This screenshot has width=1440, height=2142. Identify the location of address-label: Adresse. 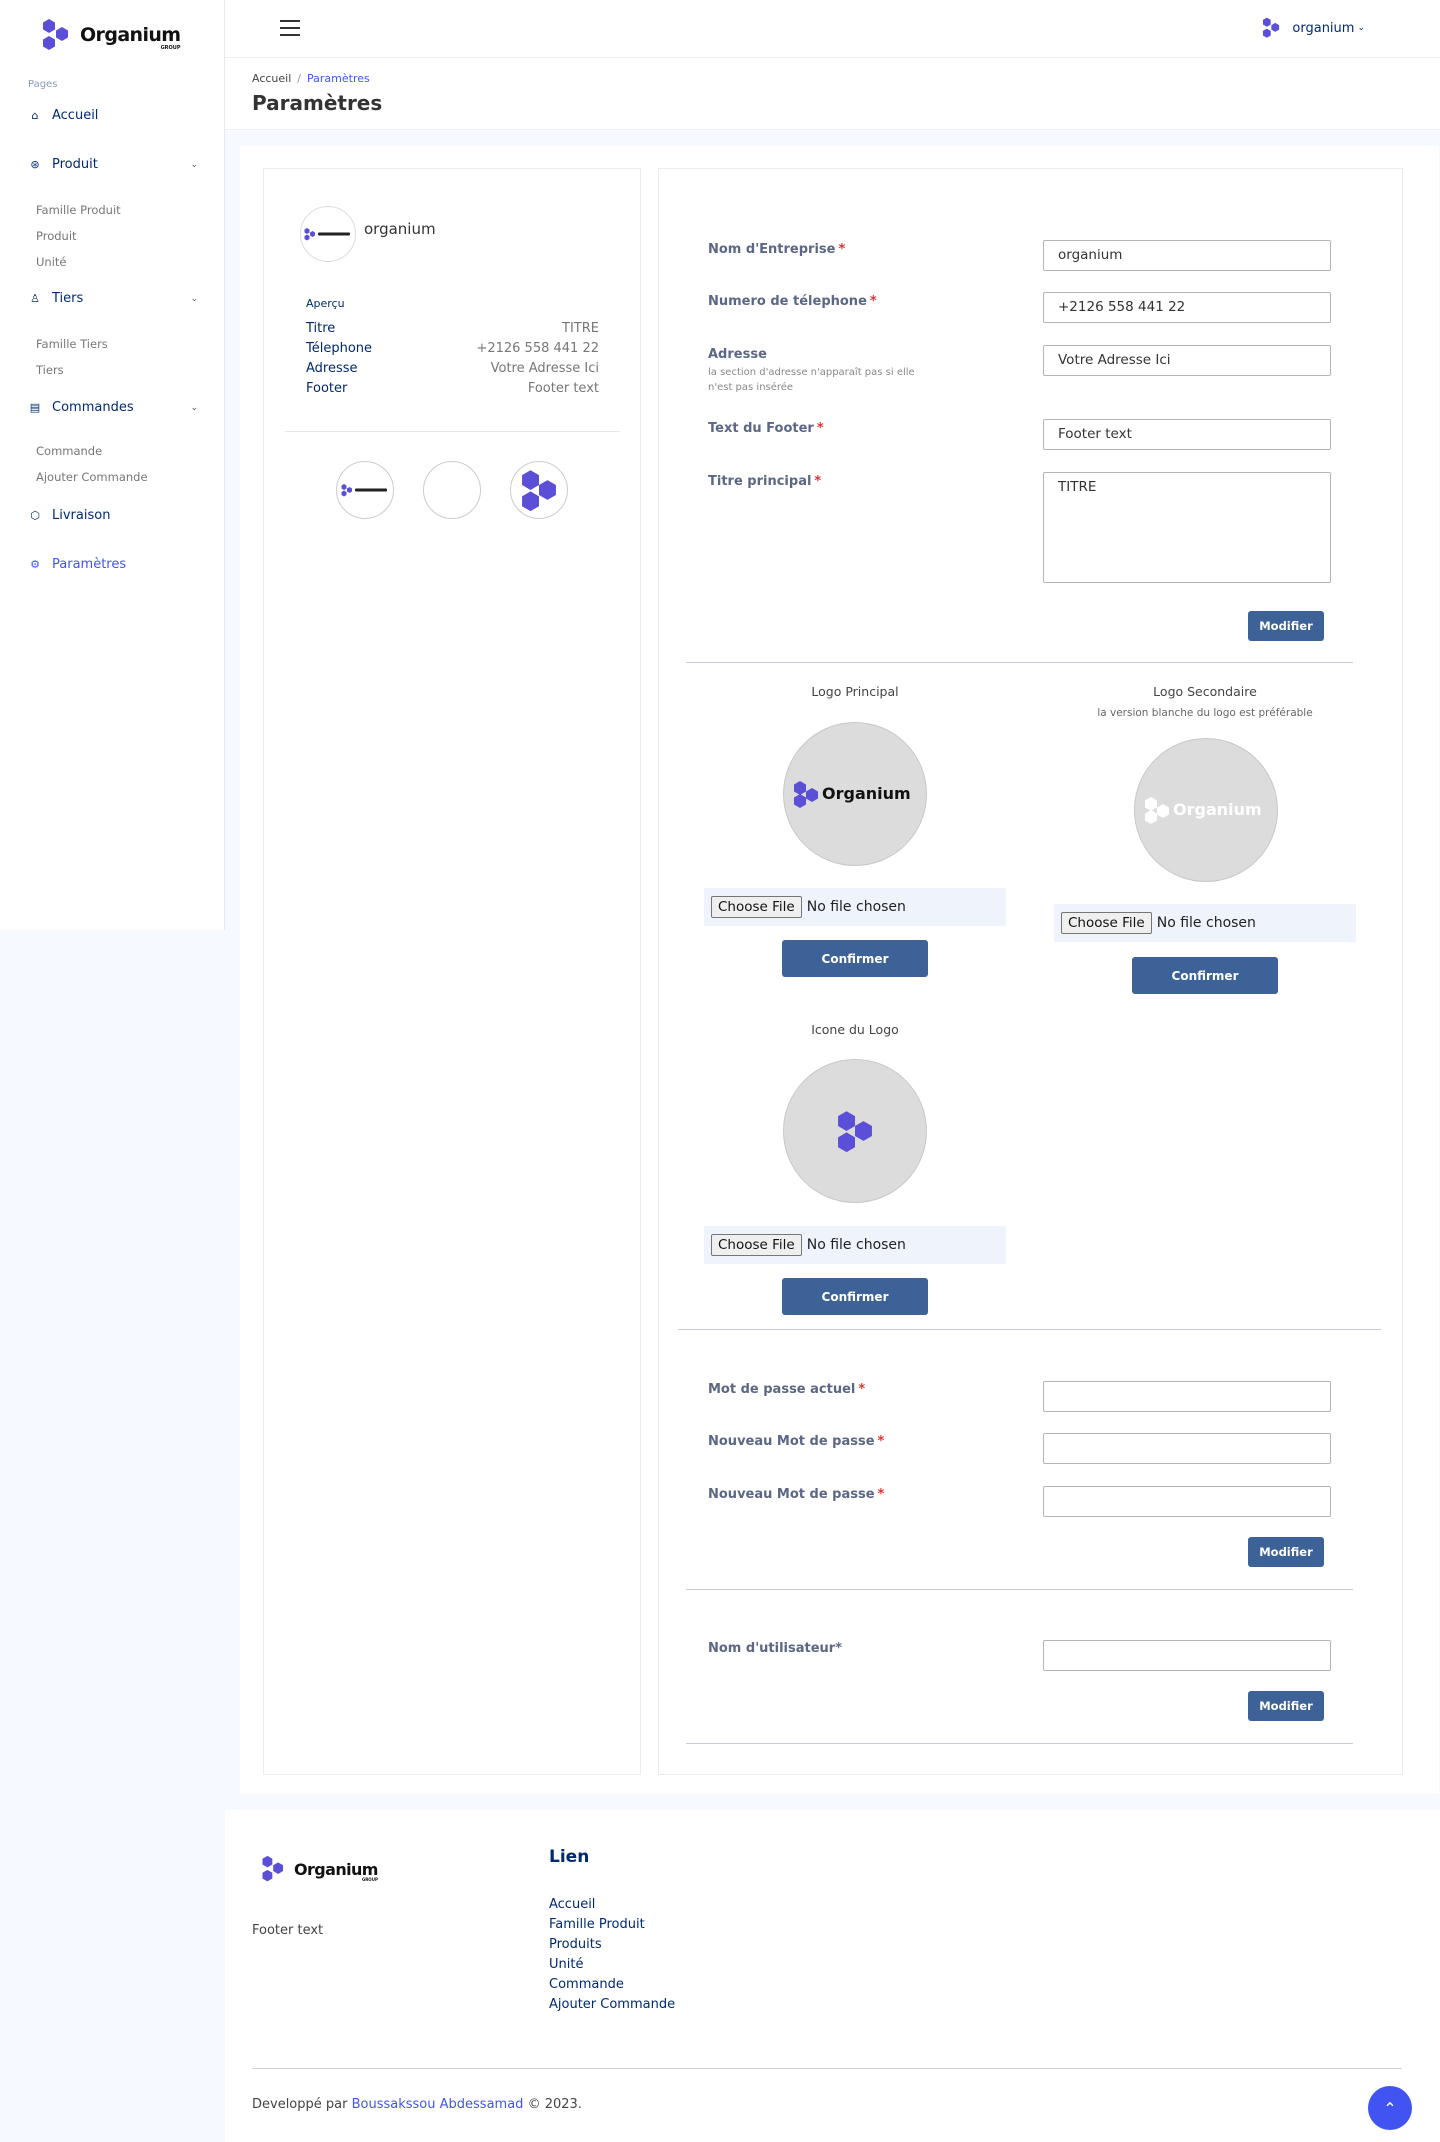
(737, 354).